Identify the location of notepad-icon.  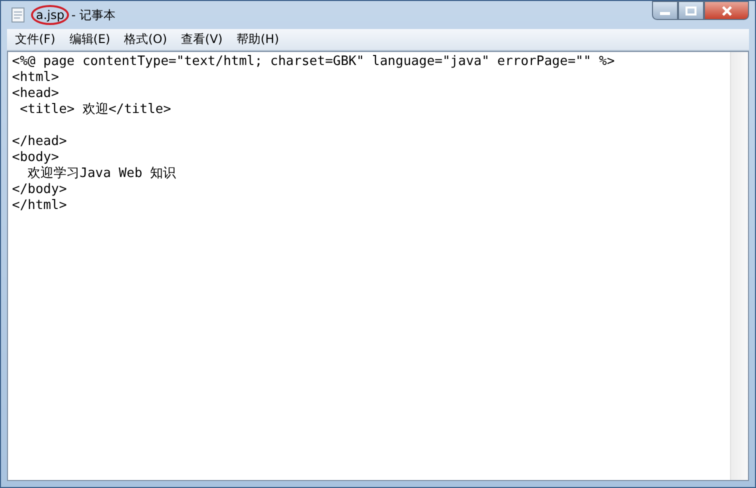
(18, 15).